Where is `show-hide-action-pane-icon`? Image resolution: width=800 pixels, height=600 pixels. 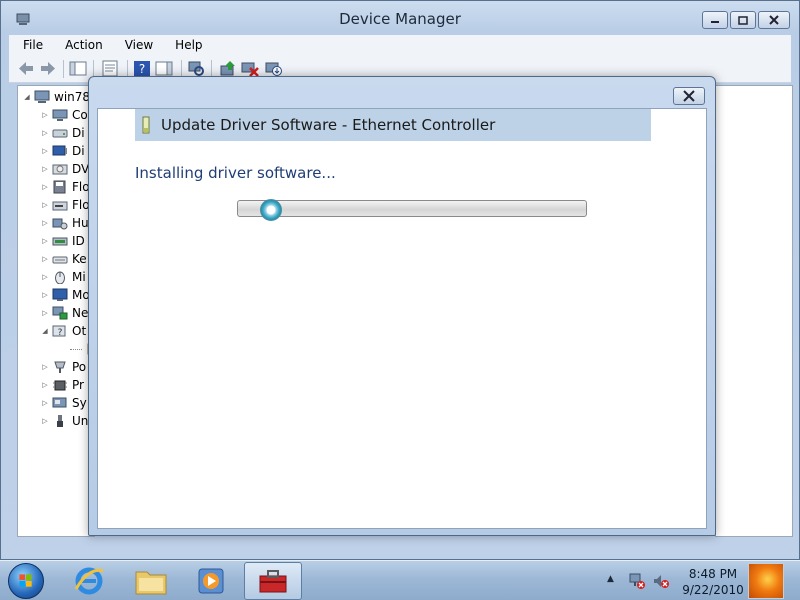
show-hide-action-pane-icon is located at coordinates (164, 68).